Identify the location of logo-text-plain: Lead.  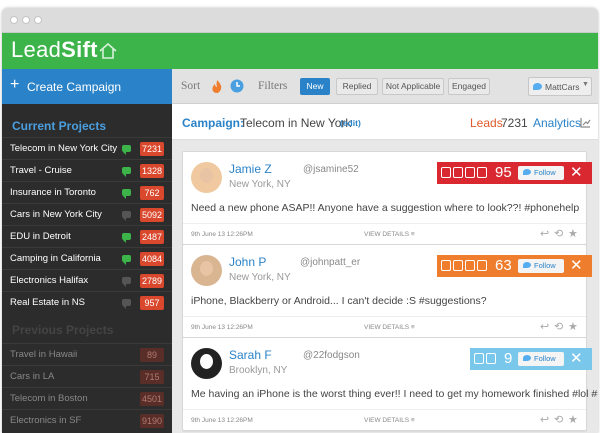
(36, 49).